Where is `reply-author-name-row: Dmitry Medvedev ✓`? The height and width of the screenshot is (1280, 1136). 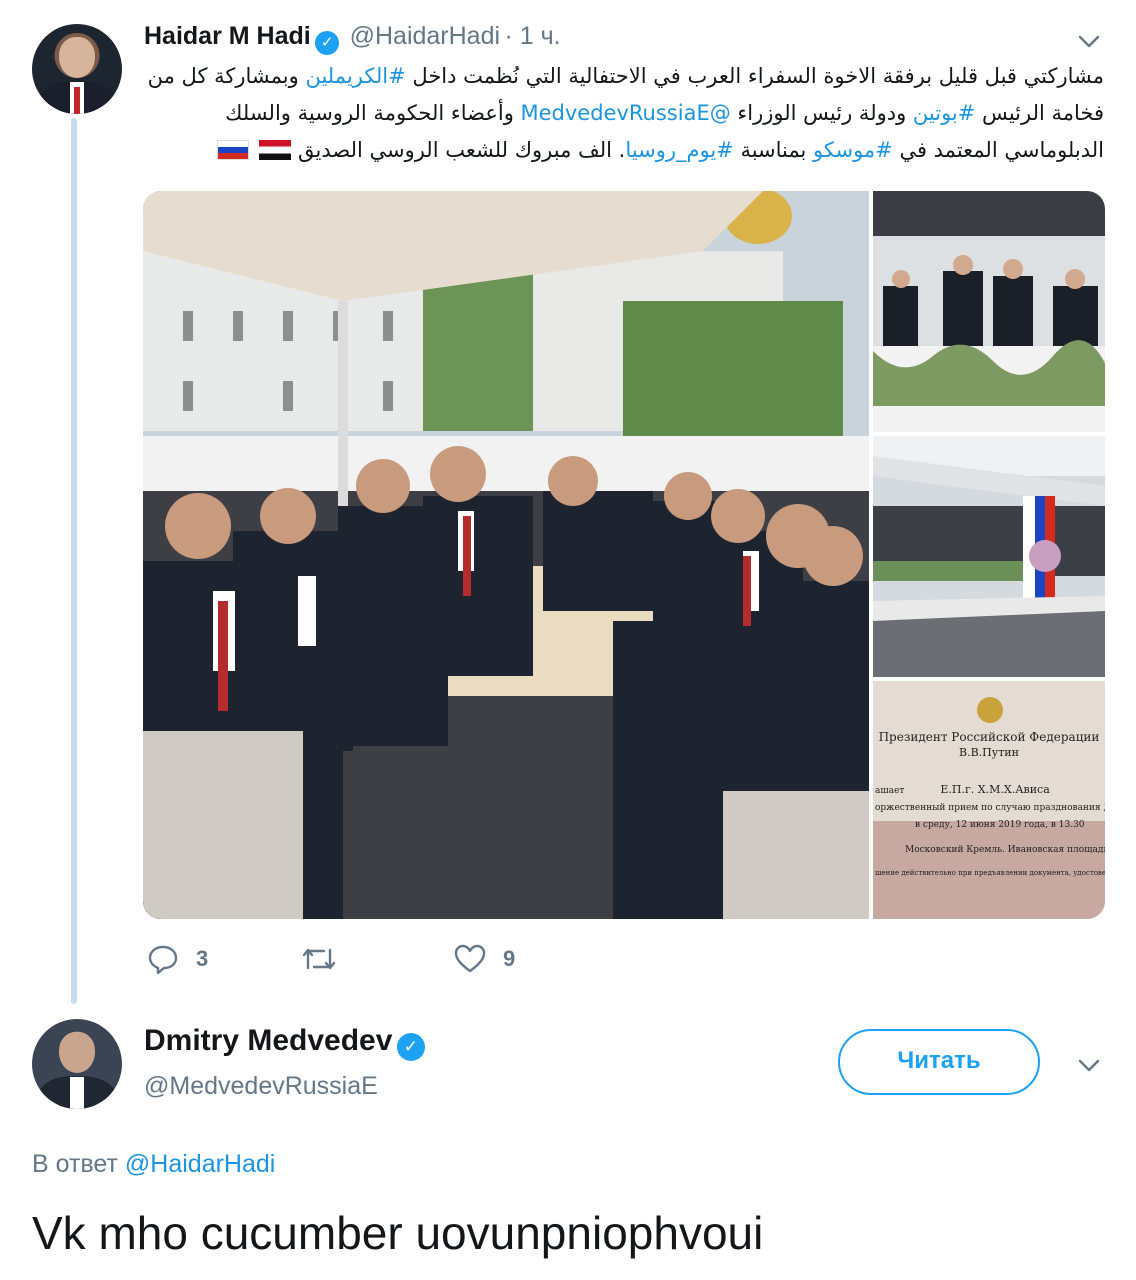
reply-author-name-row: Dmitry Medvedev ✓ is located at coordinates (284, 1042).